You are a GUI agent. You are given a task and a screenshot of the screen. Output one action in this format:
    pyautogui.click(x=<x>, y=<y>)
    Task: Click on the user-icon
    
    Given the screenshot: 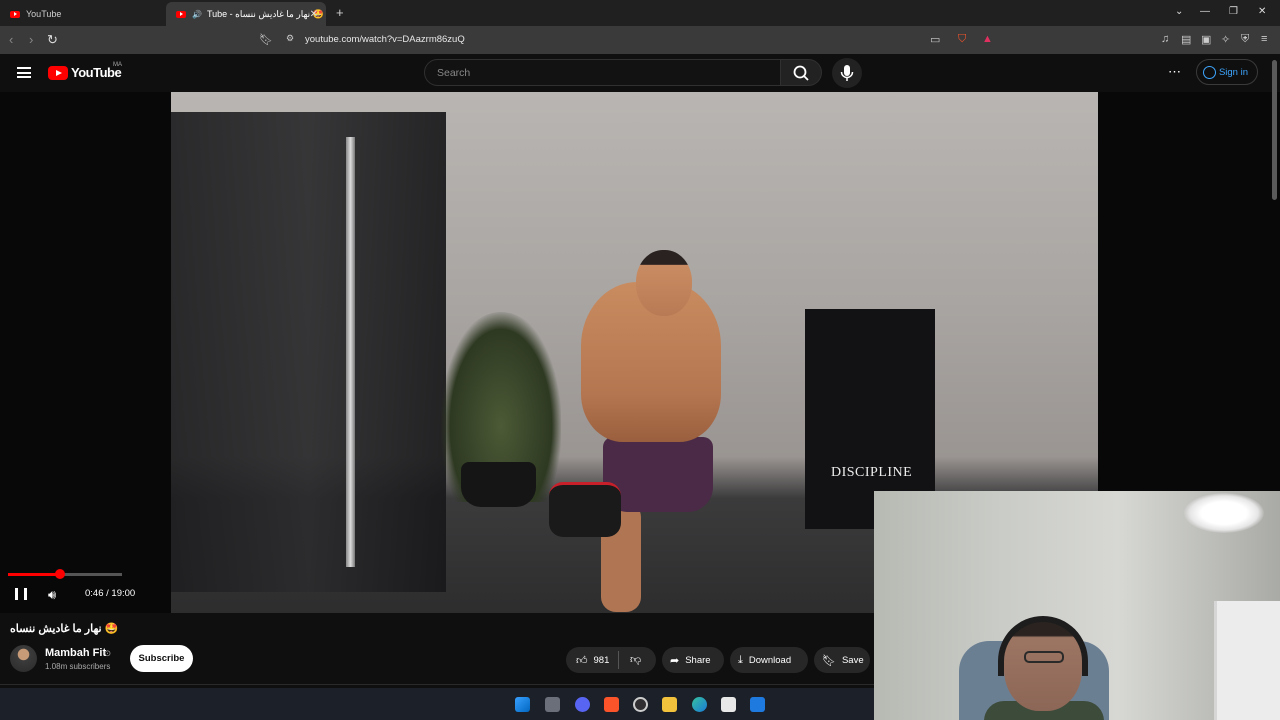 What is the action you would take?
    pyautogui.click(x=1209, y=72)
    